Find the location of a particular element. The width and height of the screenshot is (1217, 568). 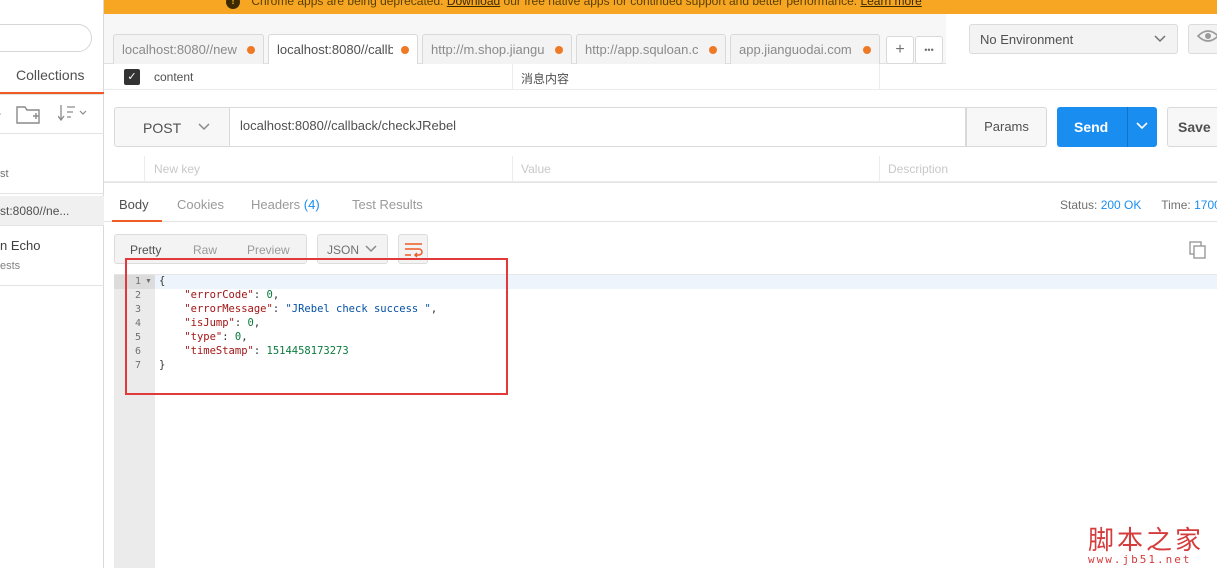

new-description-input: Description is located at coordinates (918, 169).